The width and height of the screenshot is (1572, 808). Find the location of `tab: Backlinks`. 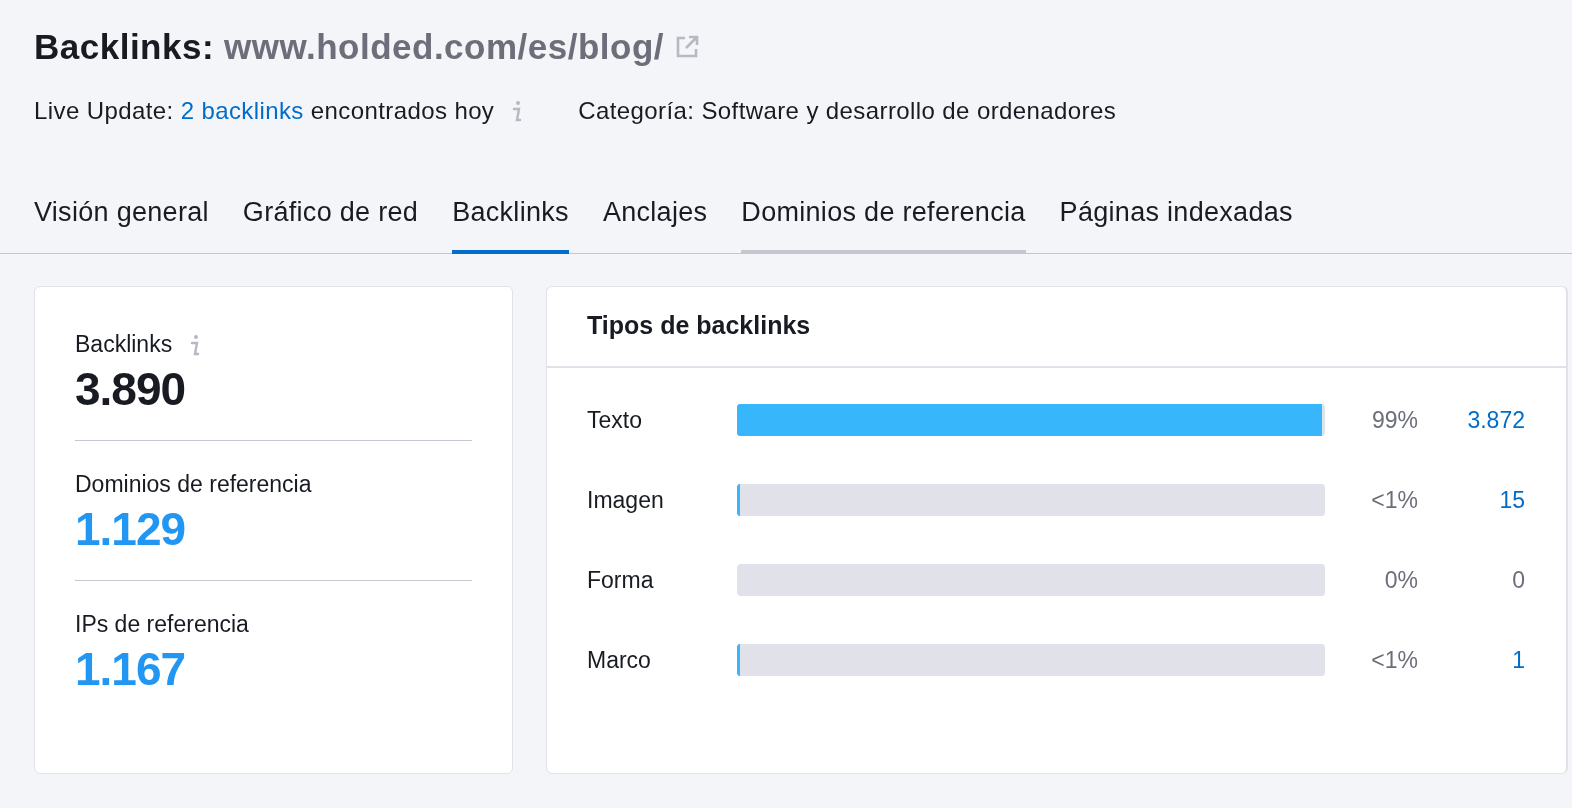

tab: Backlinks is located at coordinates (510, 225).